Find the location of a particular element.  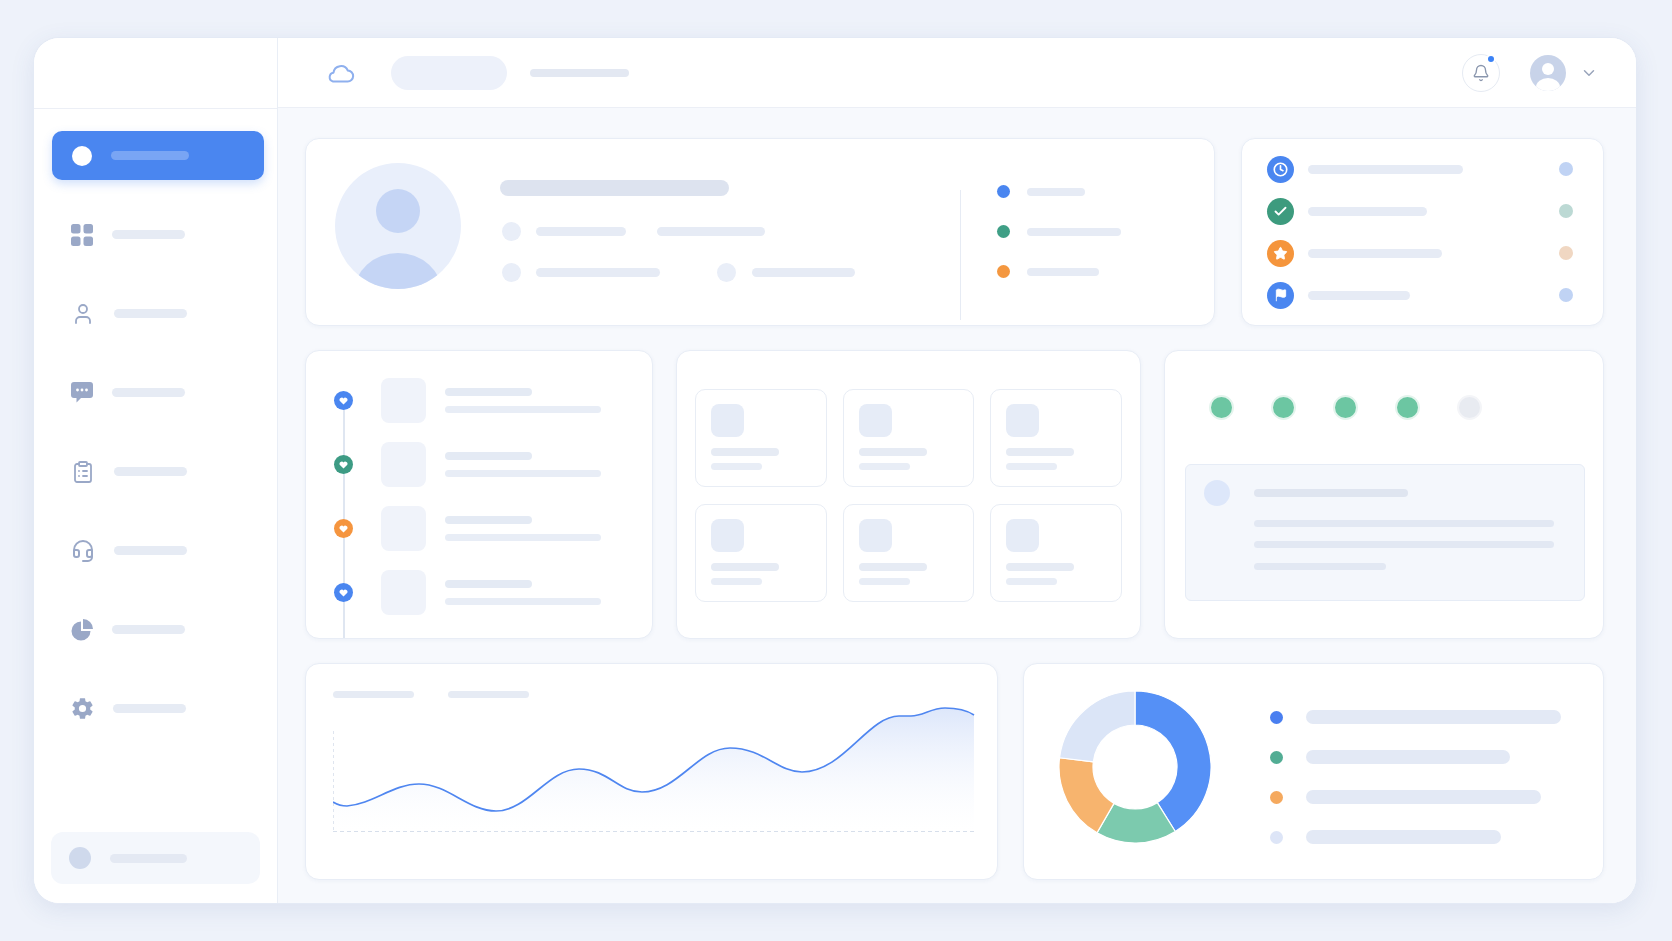

grid-icon is located at coordinates (82, 234).